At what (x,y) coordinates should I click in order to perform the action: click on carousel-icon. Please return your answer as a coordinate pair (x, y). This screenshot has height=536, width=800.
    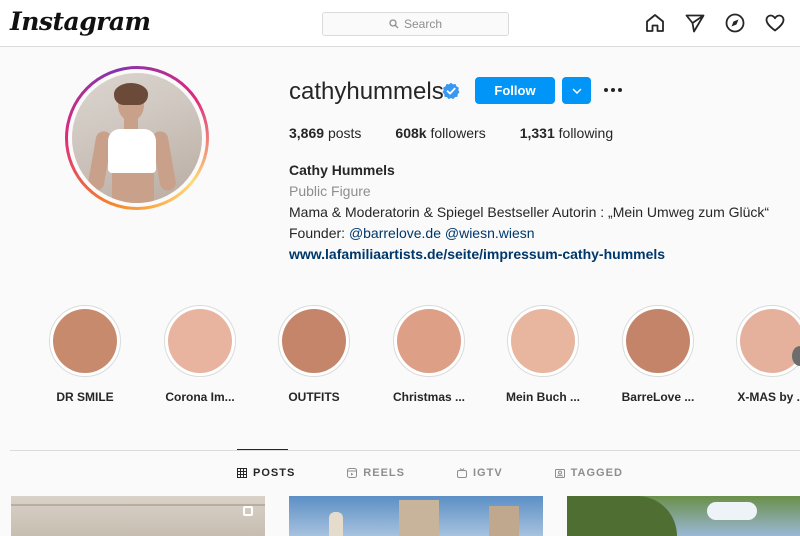
    Looking at the image, I should click on (248, 511).